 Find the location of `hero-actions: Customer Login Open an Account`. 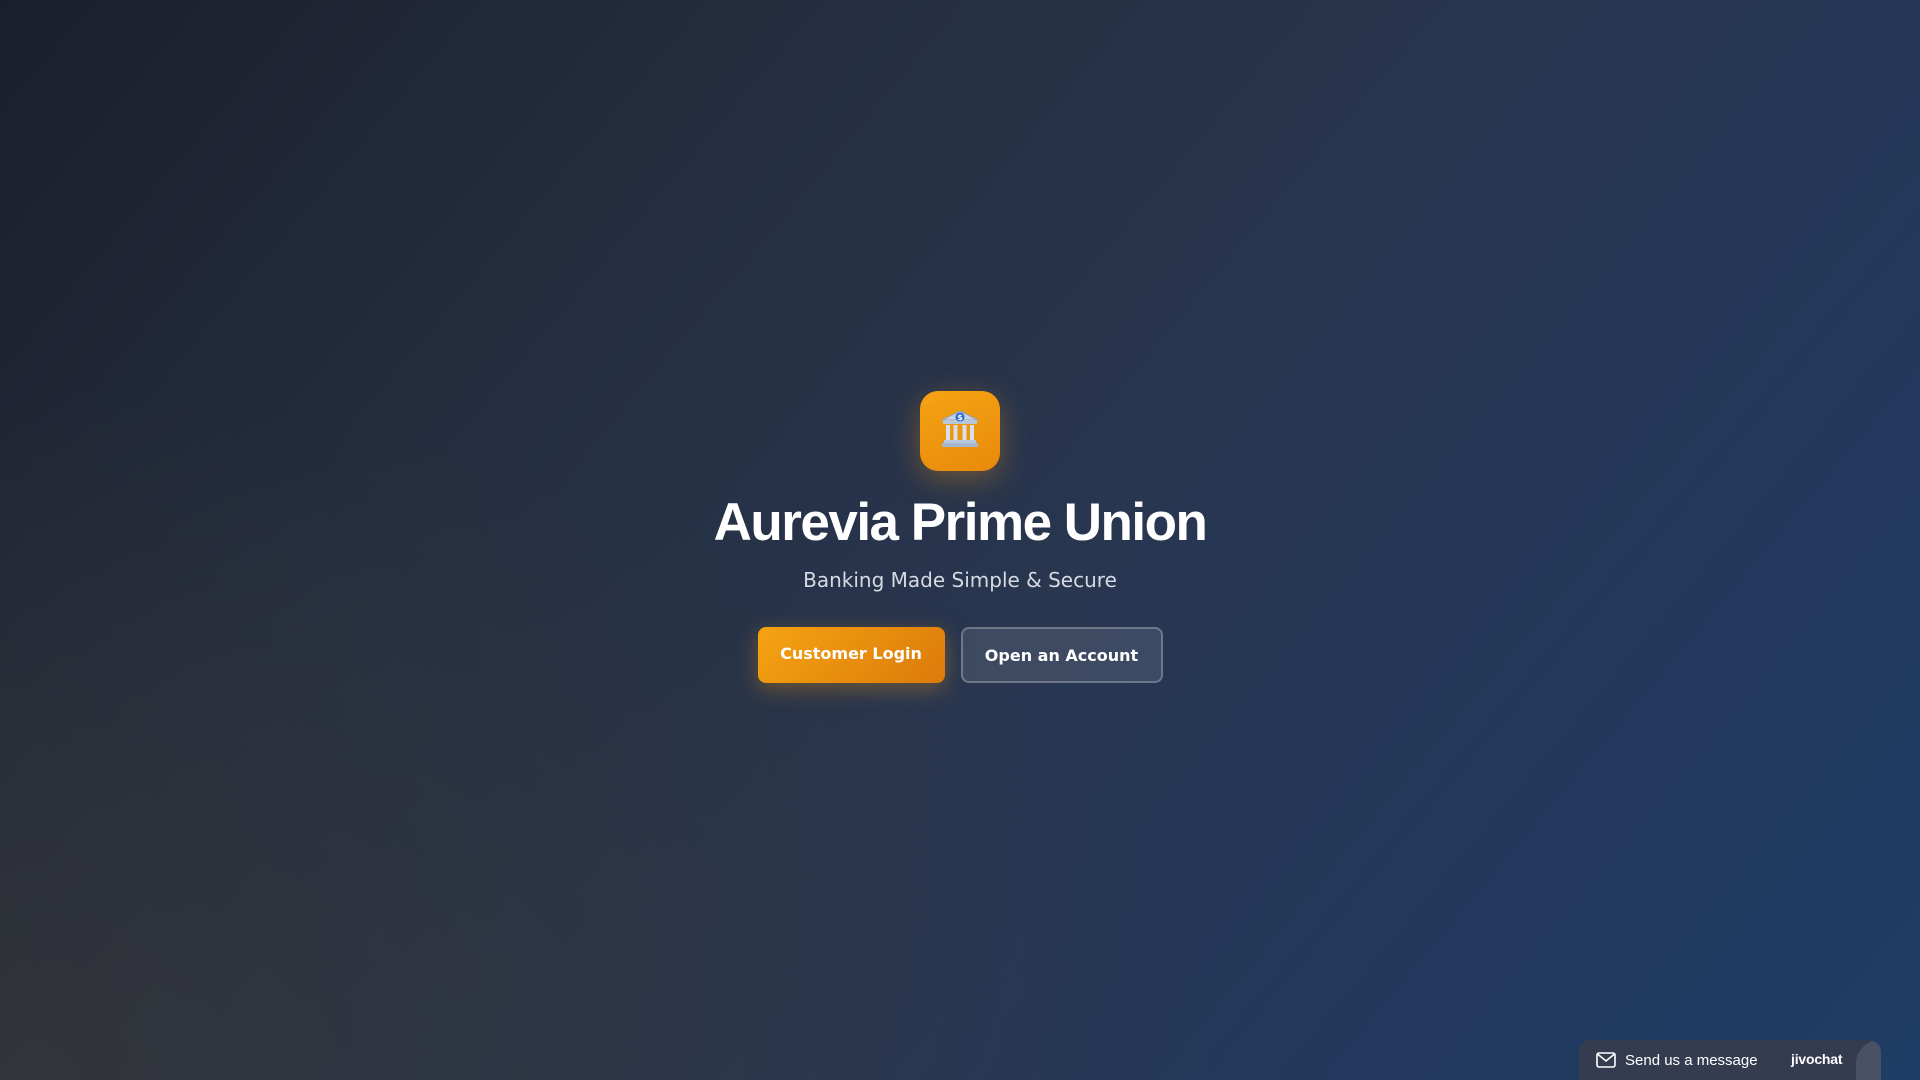

hero-actions: Customer Login Open an Account is located at coordinates (960, 655).